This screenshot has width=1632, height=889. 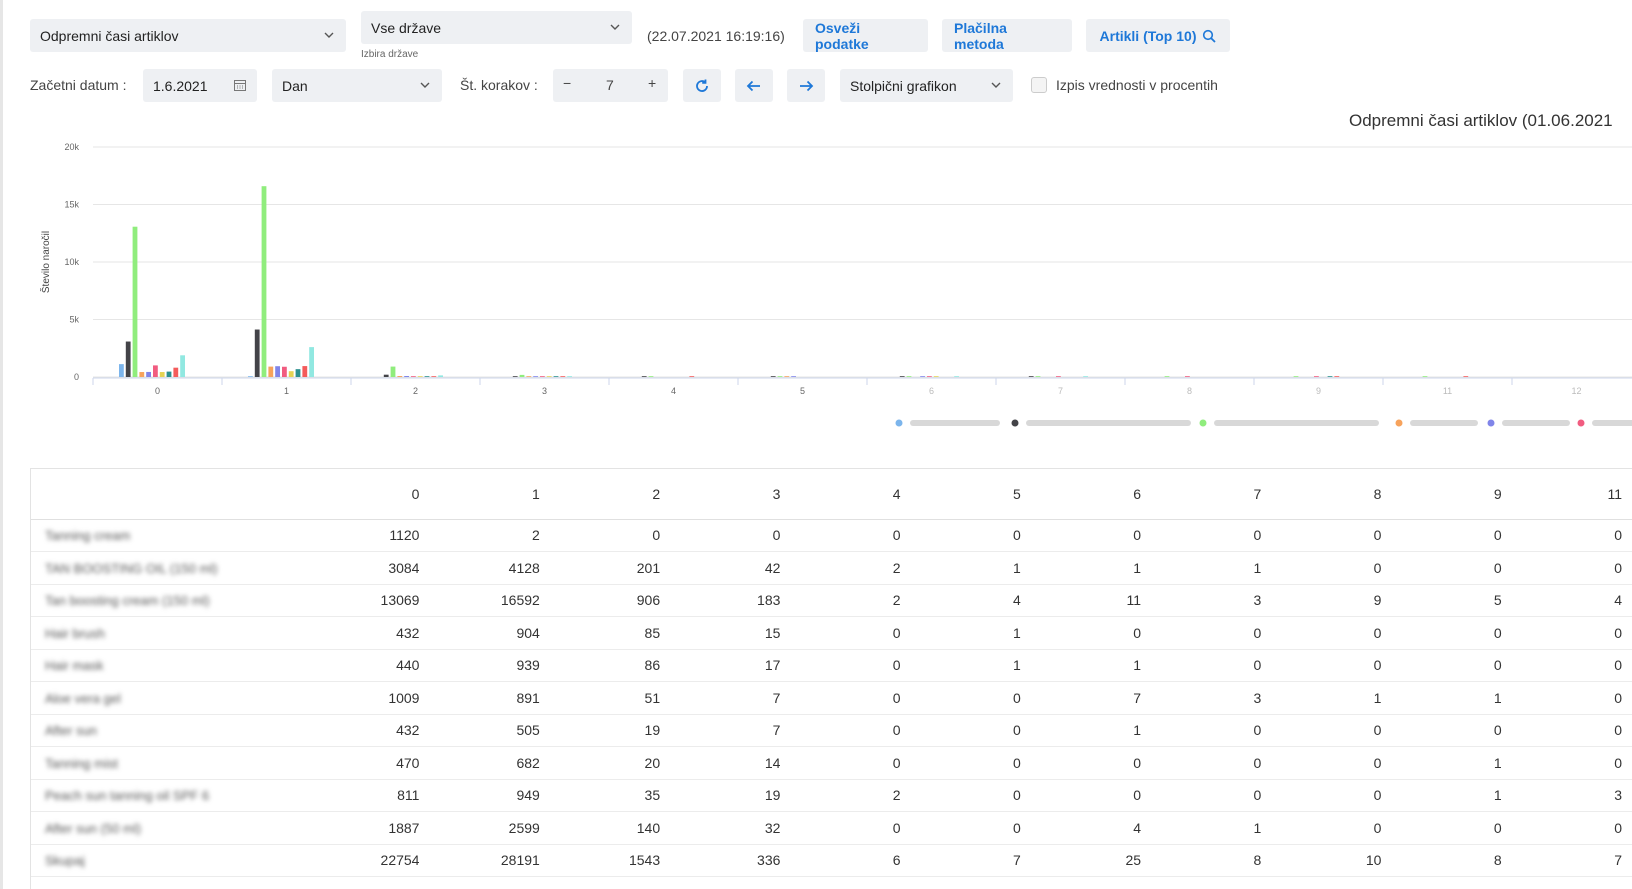 I want to click on steps-stepper: − 7 +, so click(x=610, y=85).